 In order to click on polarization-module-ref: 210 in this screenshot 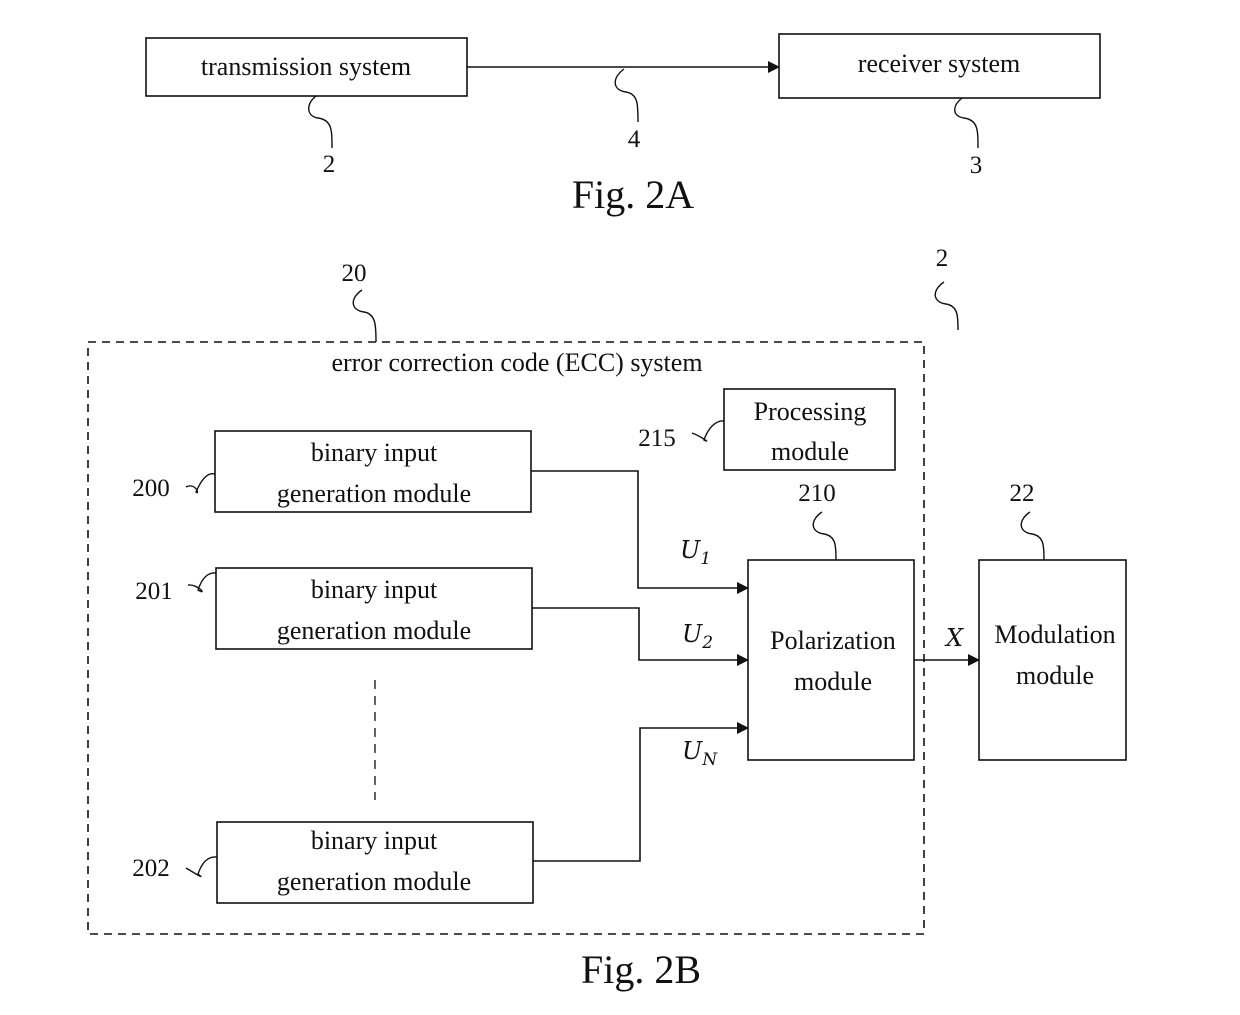, I will do `click(817, 493)`.